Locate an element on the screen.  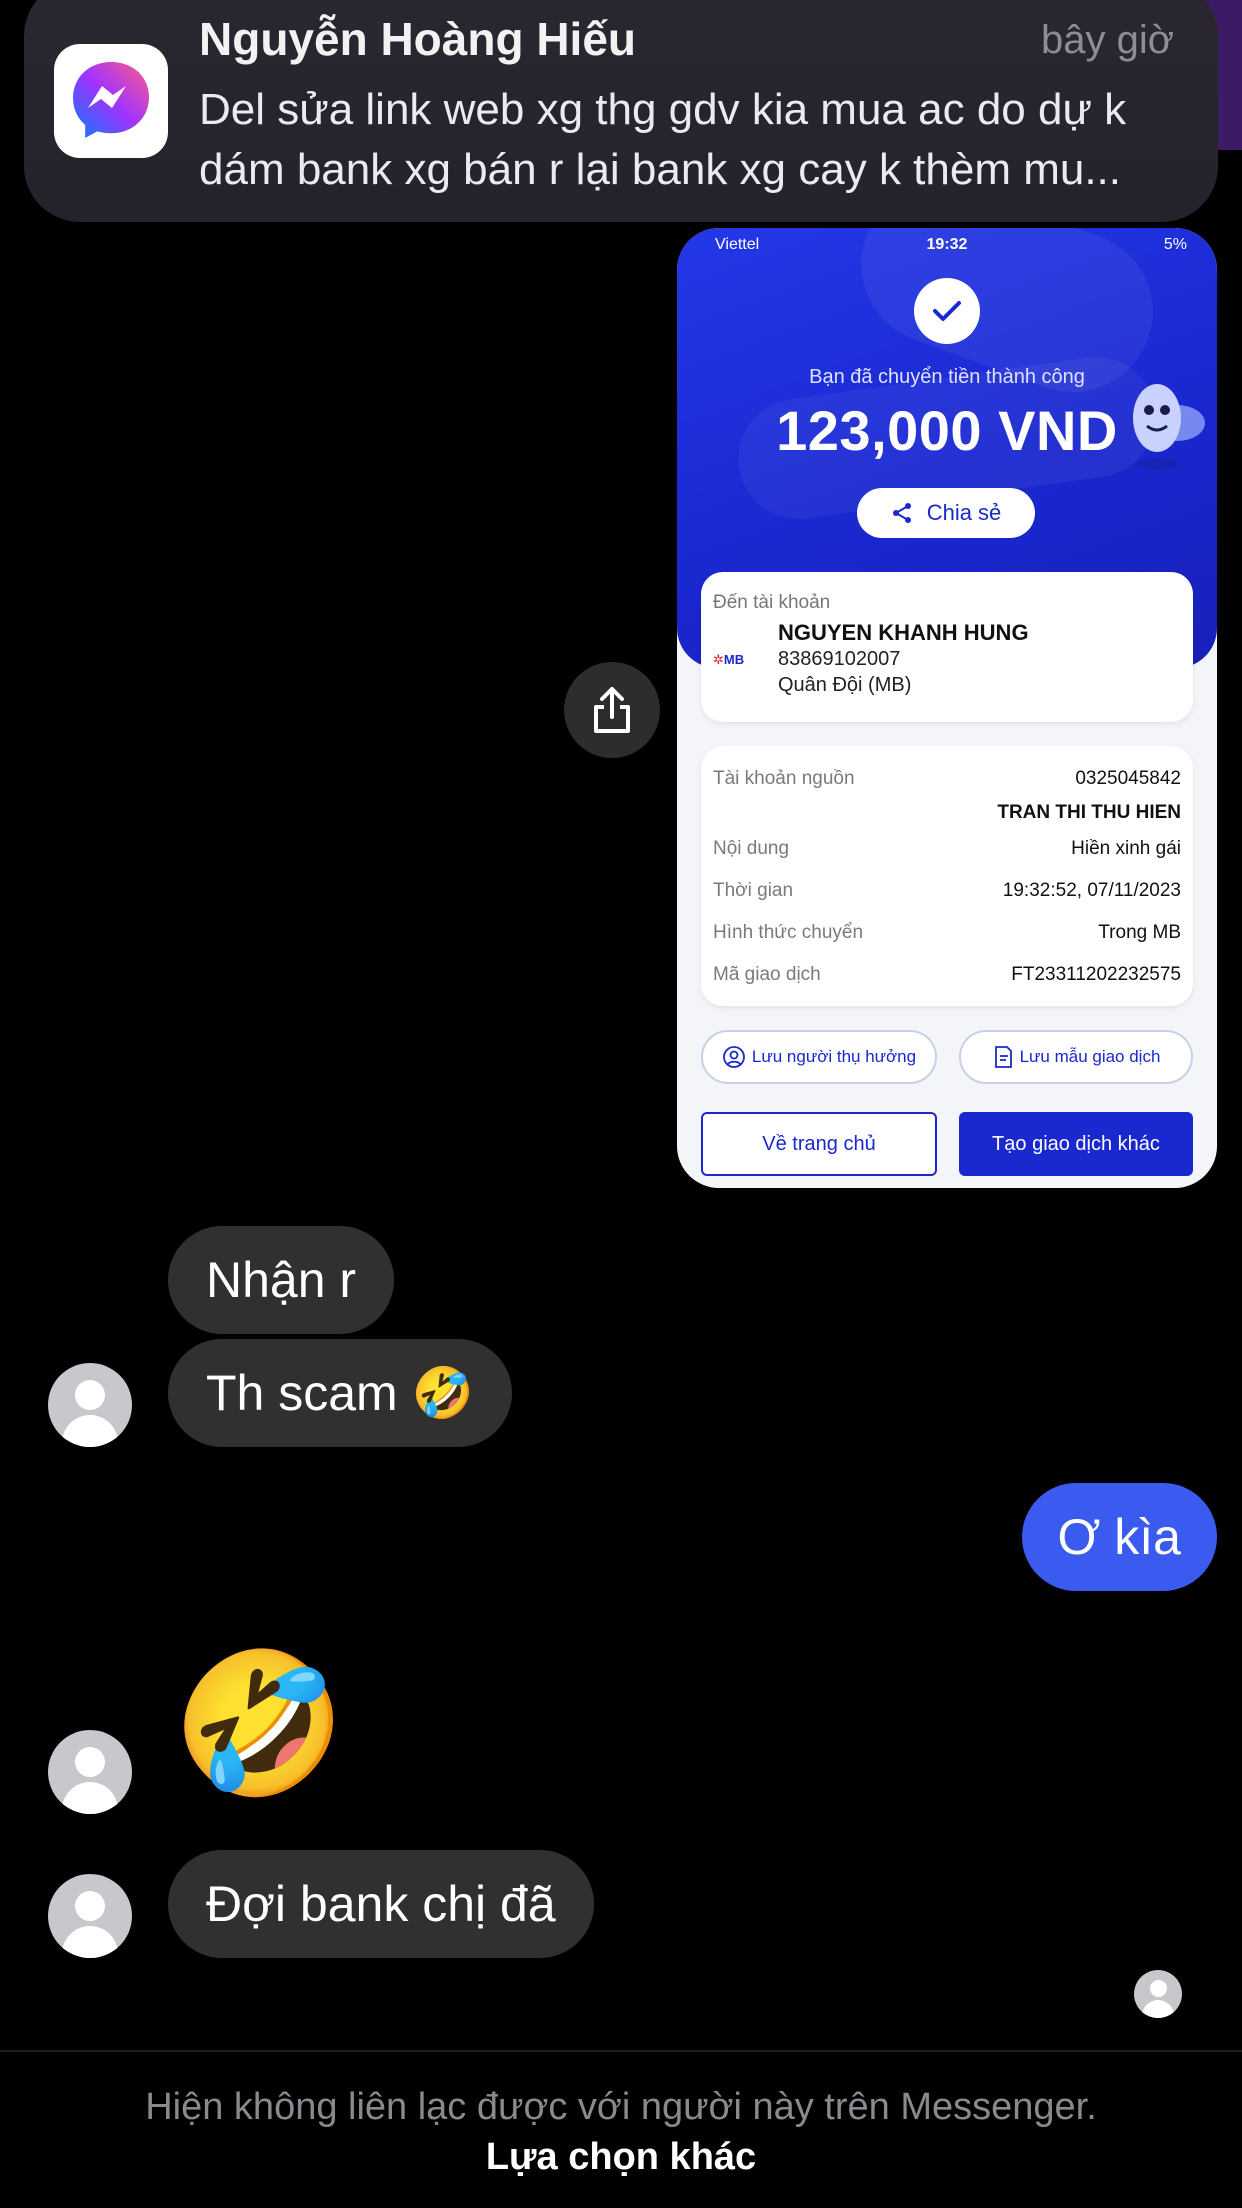
user-icon is located at coordinates (733, 1057).